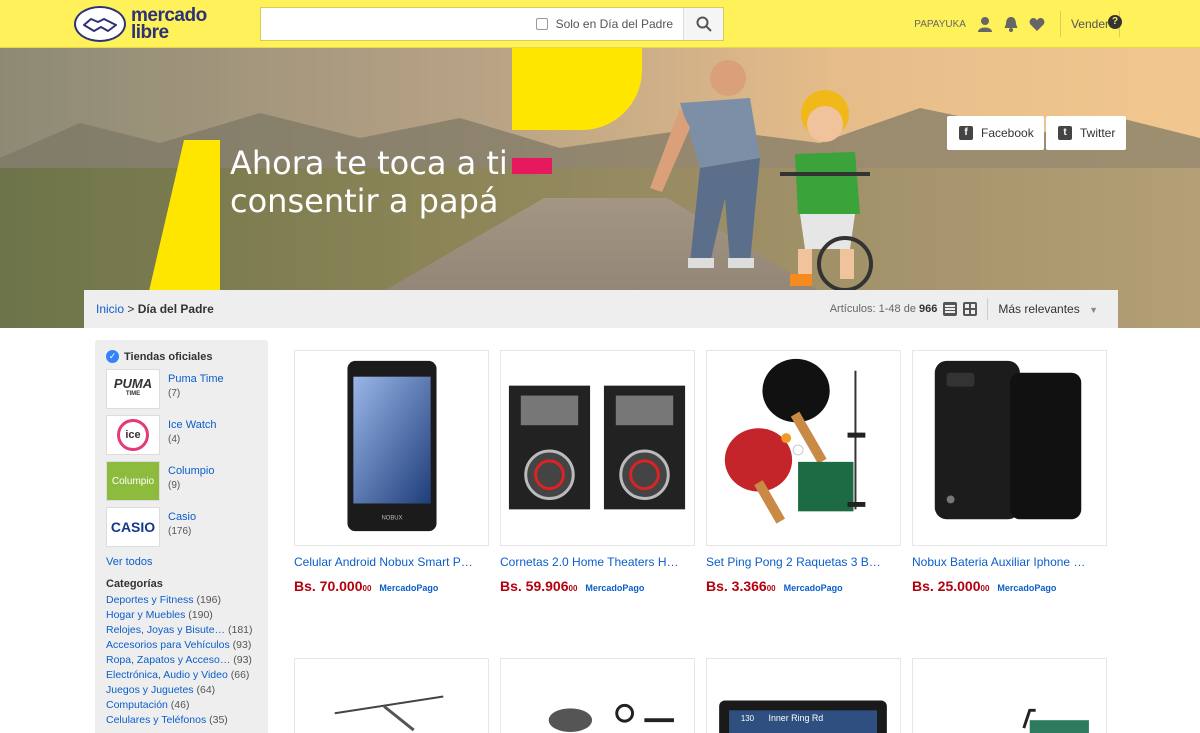 The width and height of the screenshot is (1200, 733). I want to click on casio-logo-text: CASIO, so click(133, 527).